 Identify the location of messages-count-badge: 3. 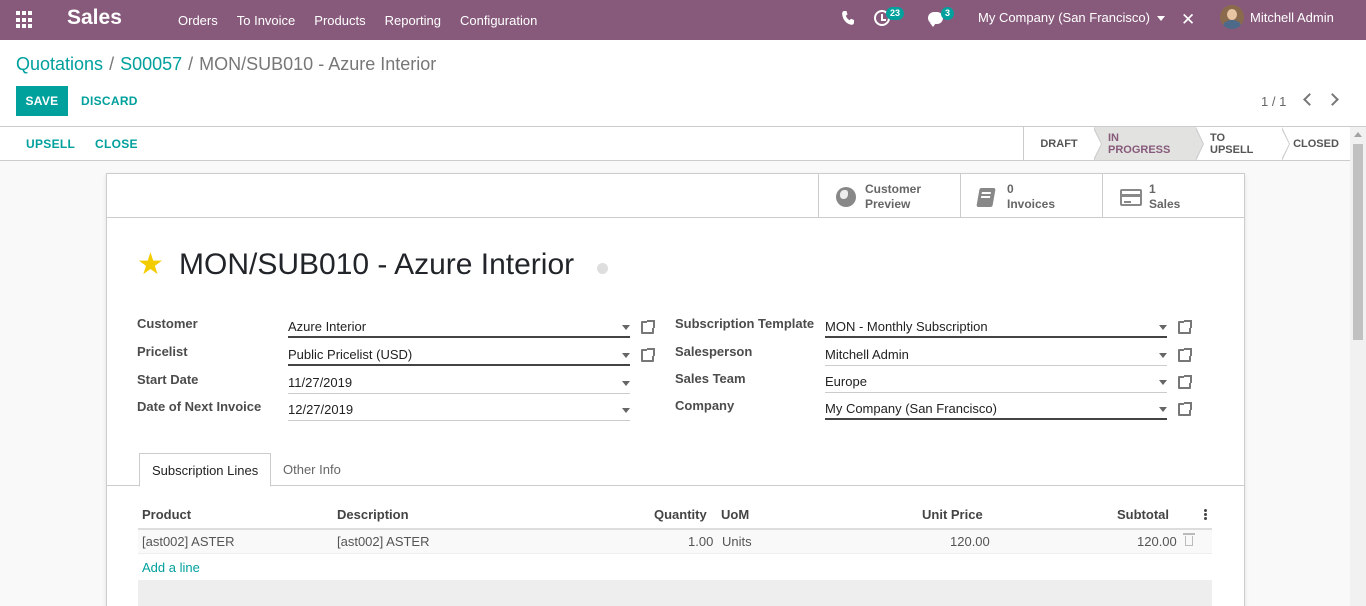
(948, 13).